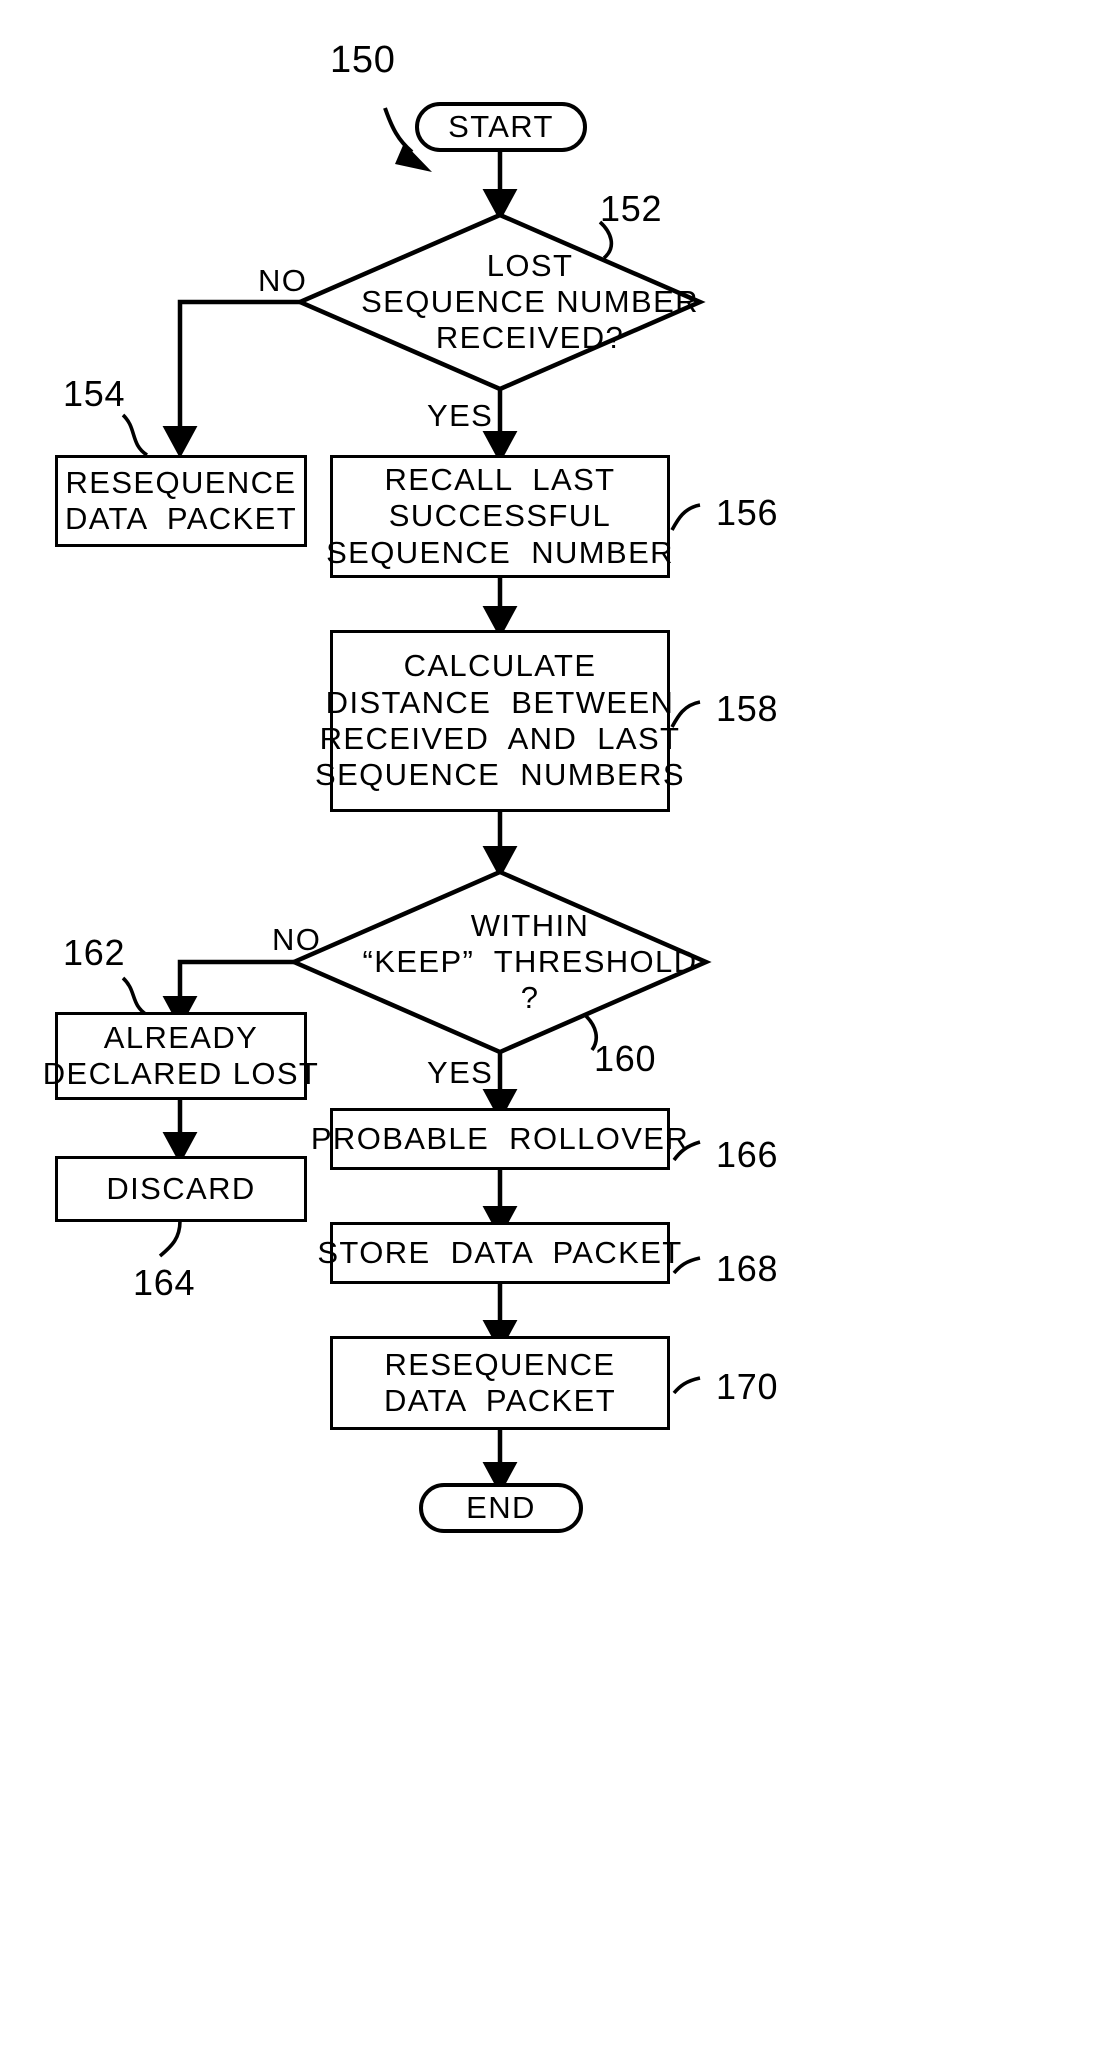 This screenshot has width=1111, height=2050. I want to click on edge-label-lost-no: NO, so click(283, 280).